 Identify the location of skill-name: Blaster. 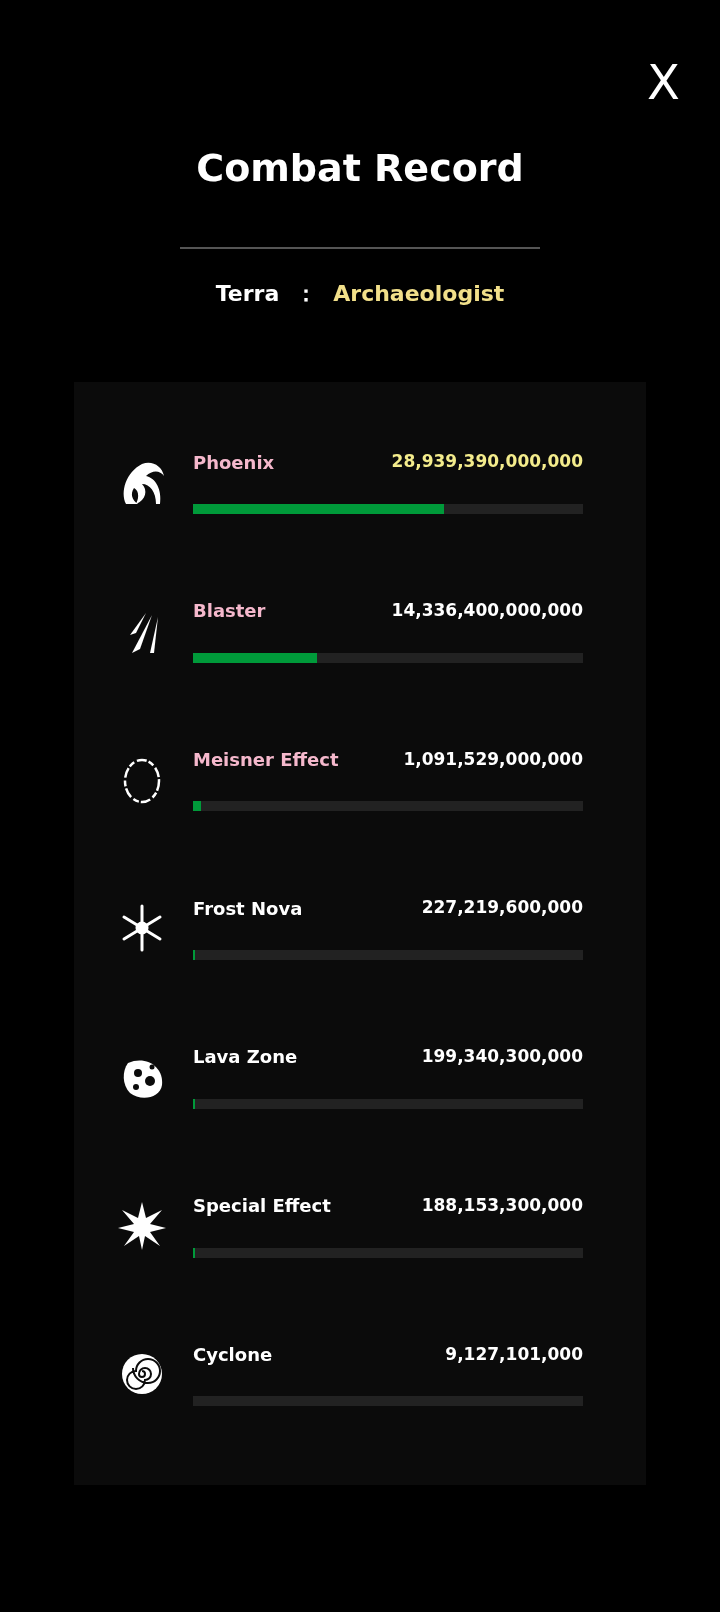
(229, 611).